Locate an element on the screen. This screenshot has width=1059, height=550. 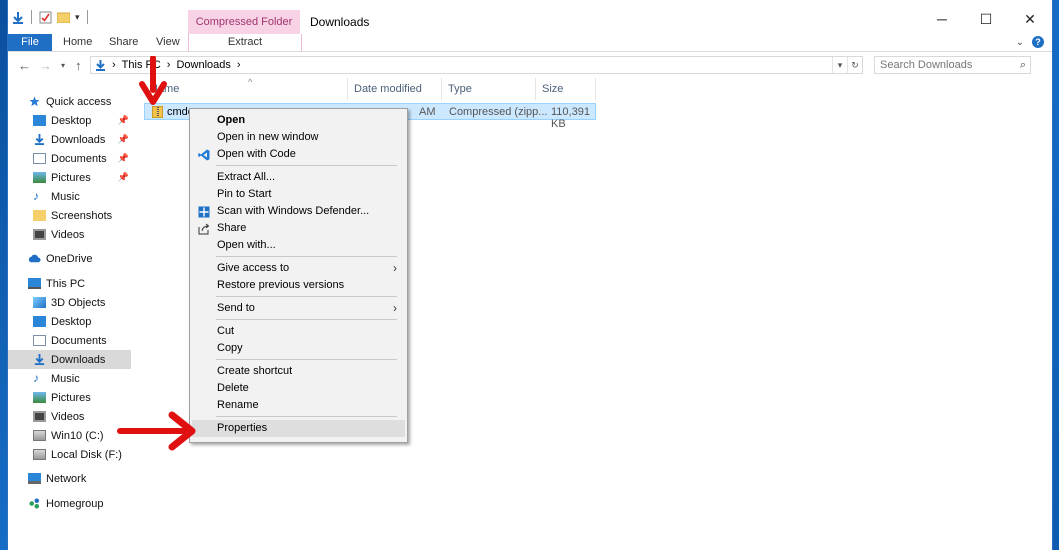
search-input: Search Downloads ⌕ is located at coordinates (952, 65).